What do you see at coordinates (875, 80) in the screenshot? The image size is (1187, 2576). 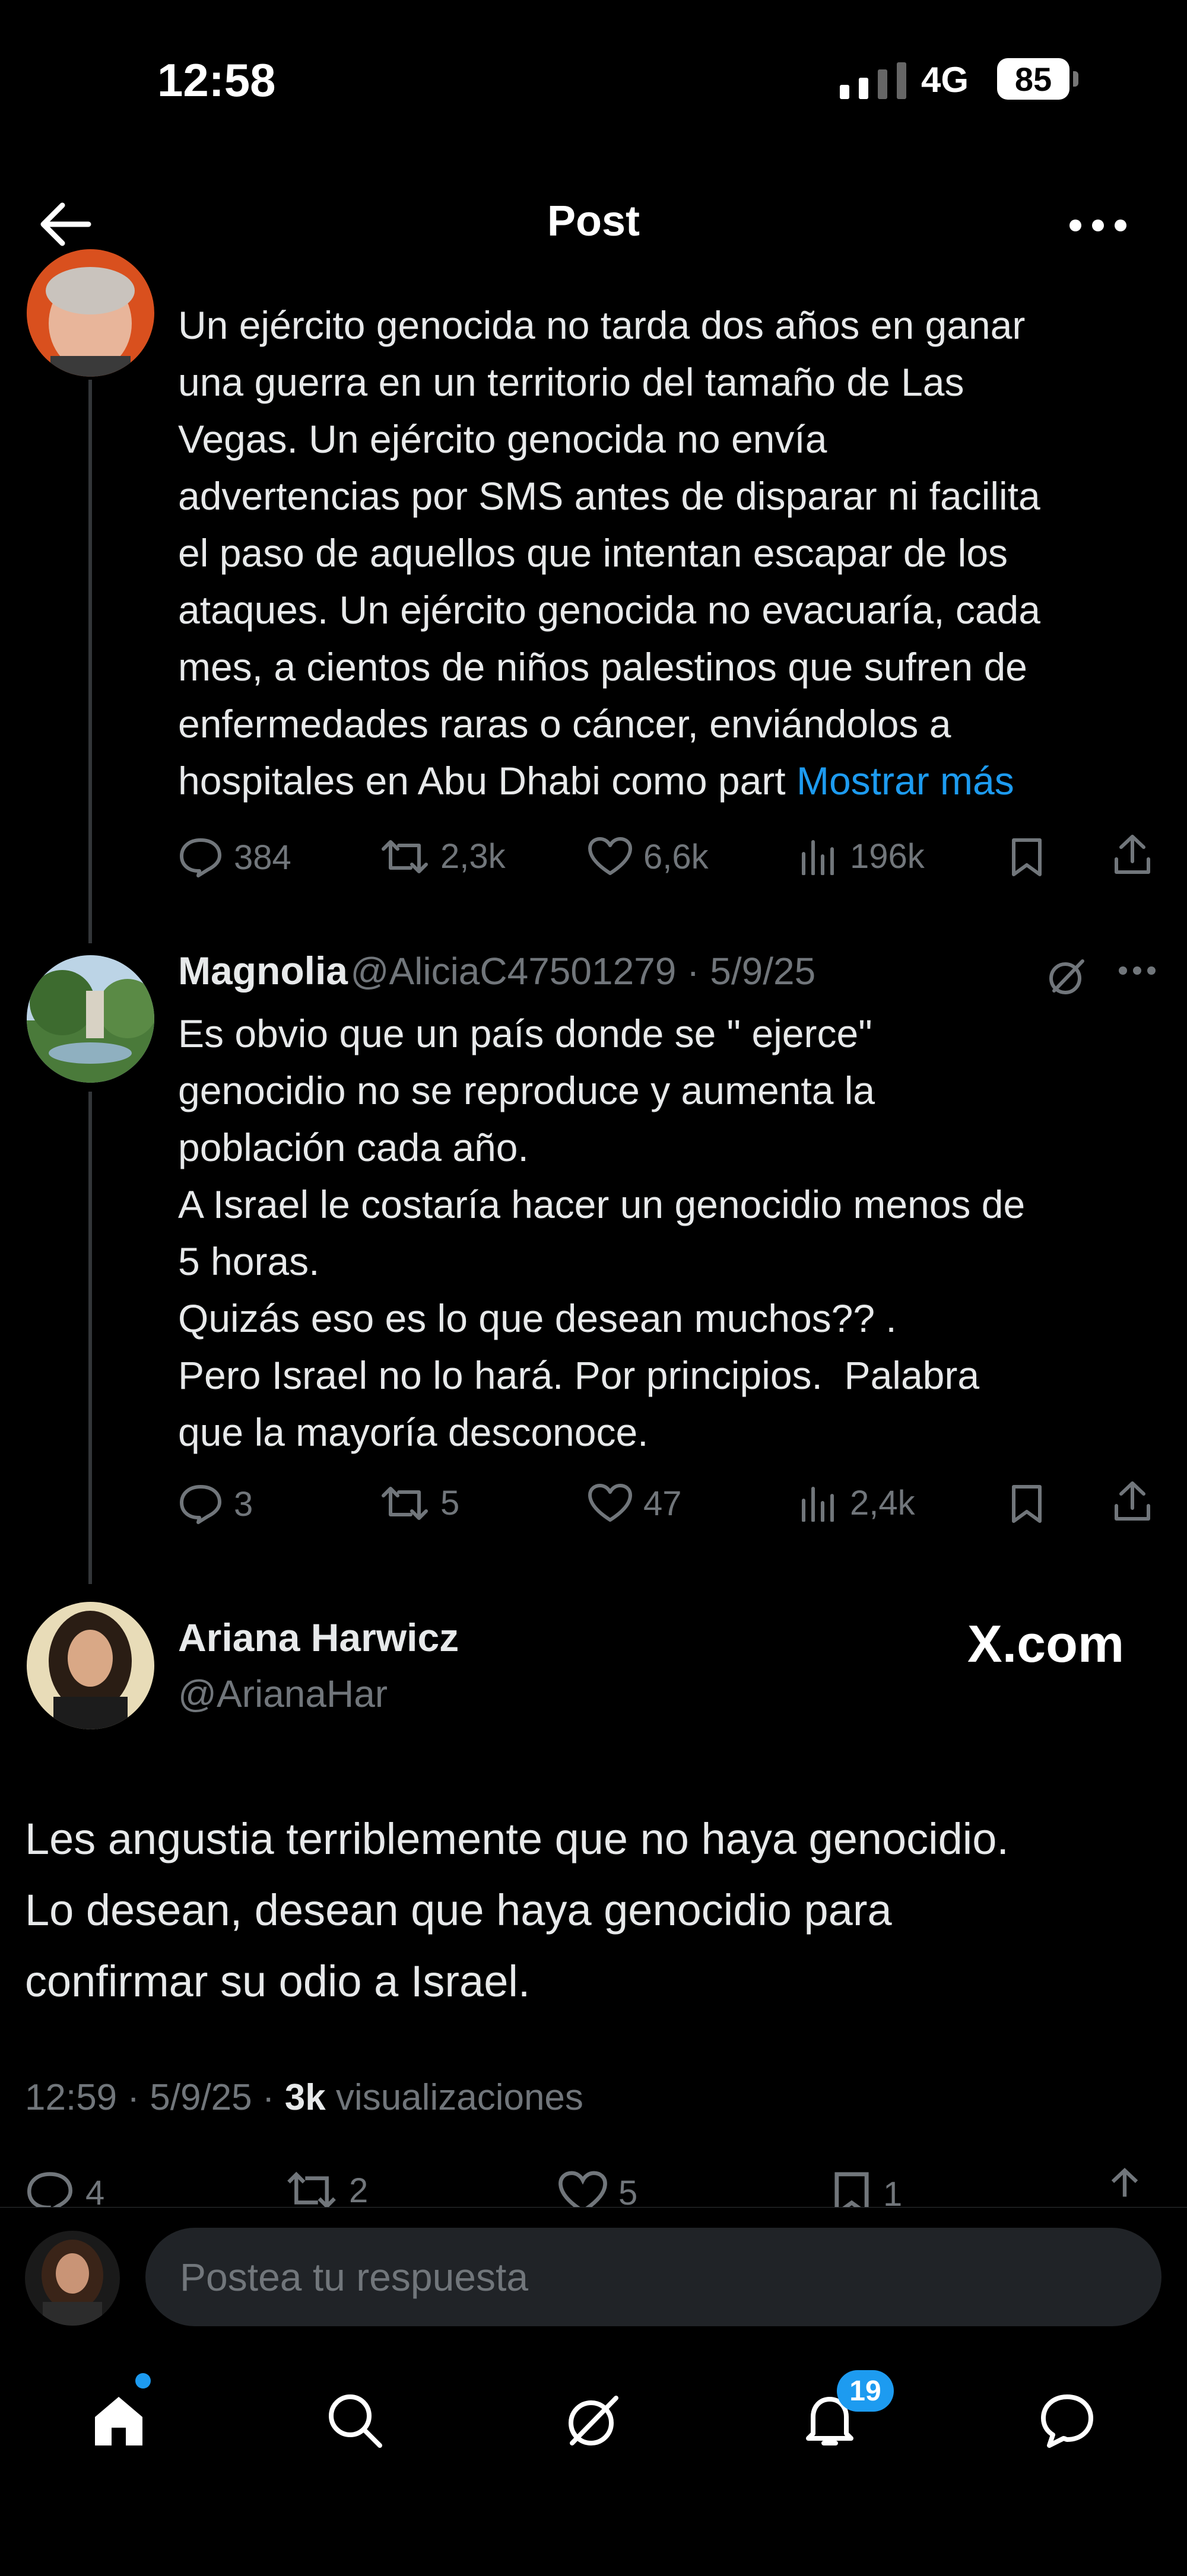 I see `signal-icon` at bounding box center [875, 80].